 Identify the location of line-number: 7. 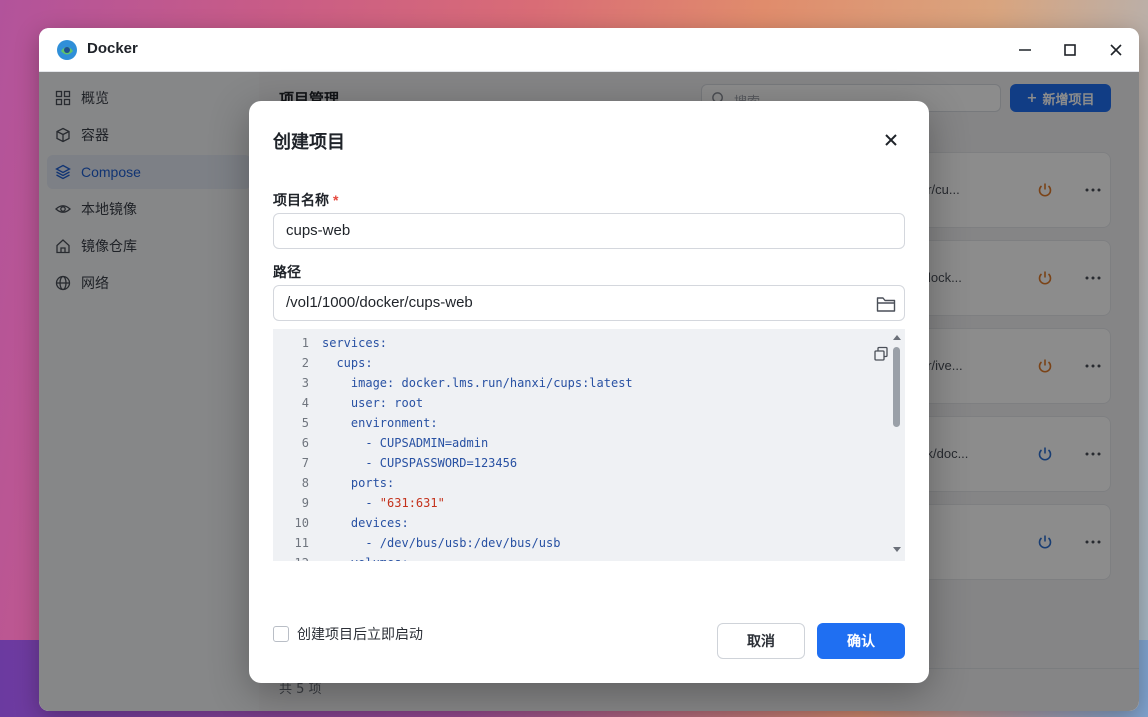
(305, 463).